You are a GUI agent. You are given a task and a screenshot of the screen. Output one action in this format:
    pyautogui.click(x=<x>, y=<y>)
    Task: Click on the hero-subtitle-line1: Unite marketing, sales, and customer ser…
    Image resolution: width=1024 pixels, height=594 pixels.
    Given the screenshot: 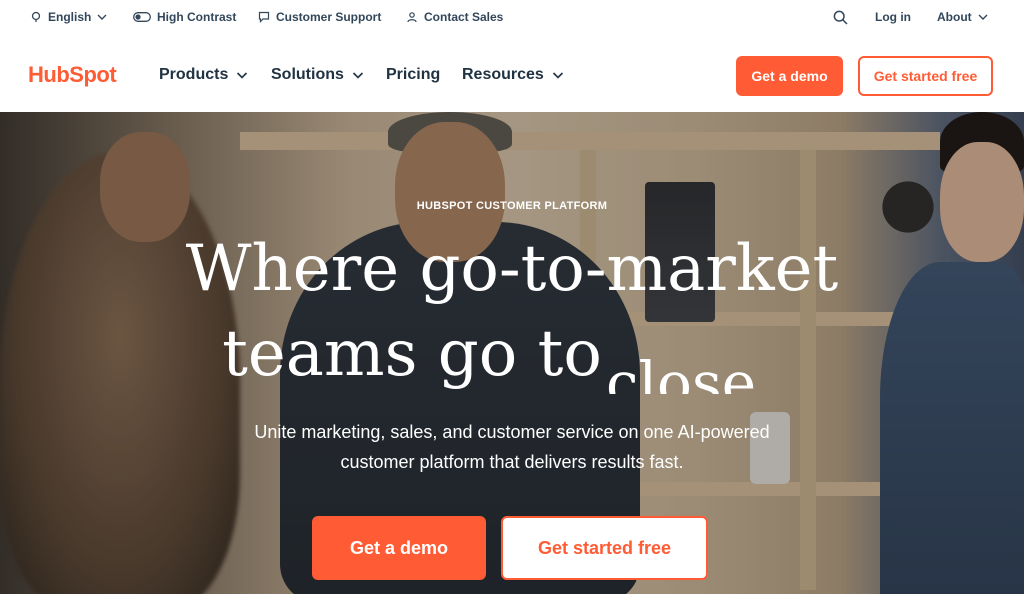 What is the action you would take?
    pyautogui.click(x=512, y=432)
    